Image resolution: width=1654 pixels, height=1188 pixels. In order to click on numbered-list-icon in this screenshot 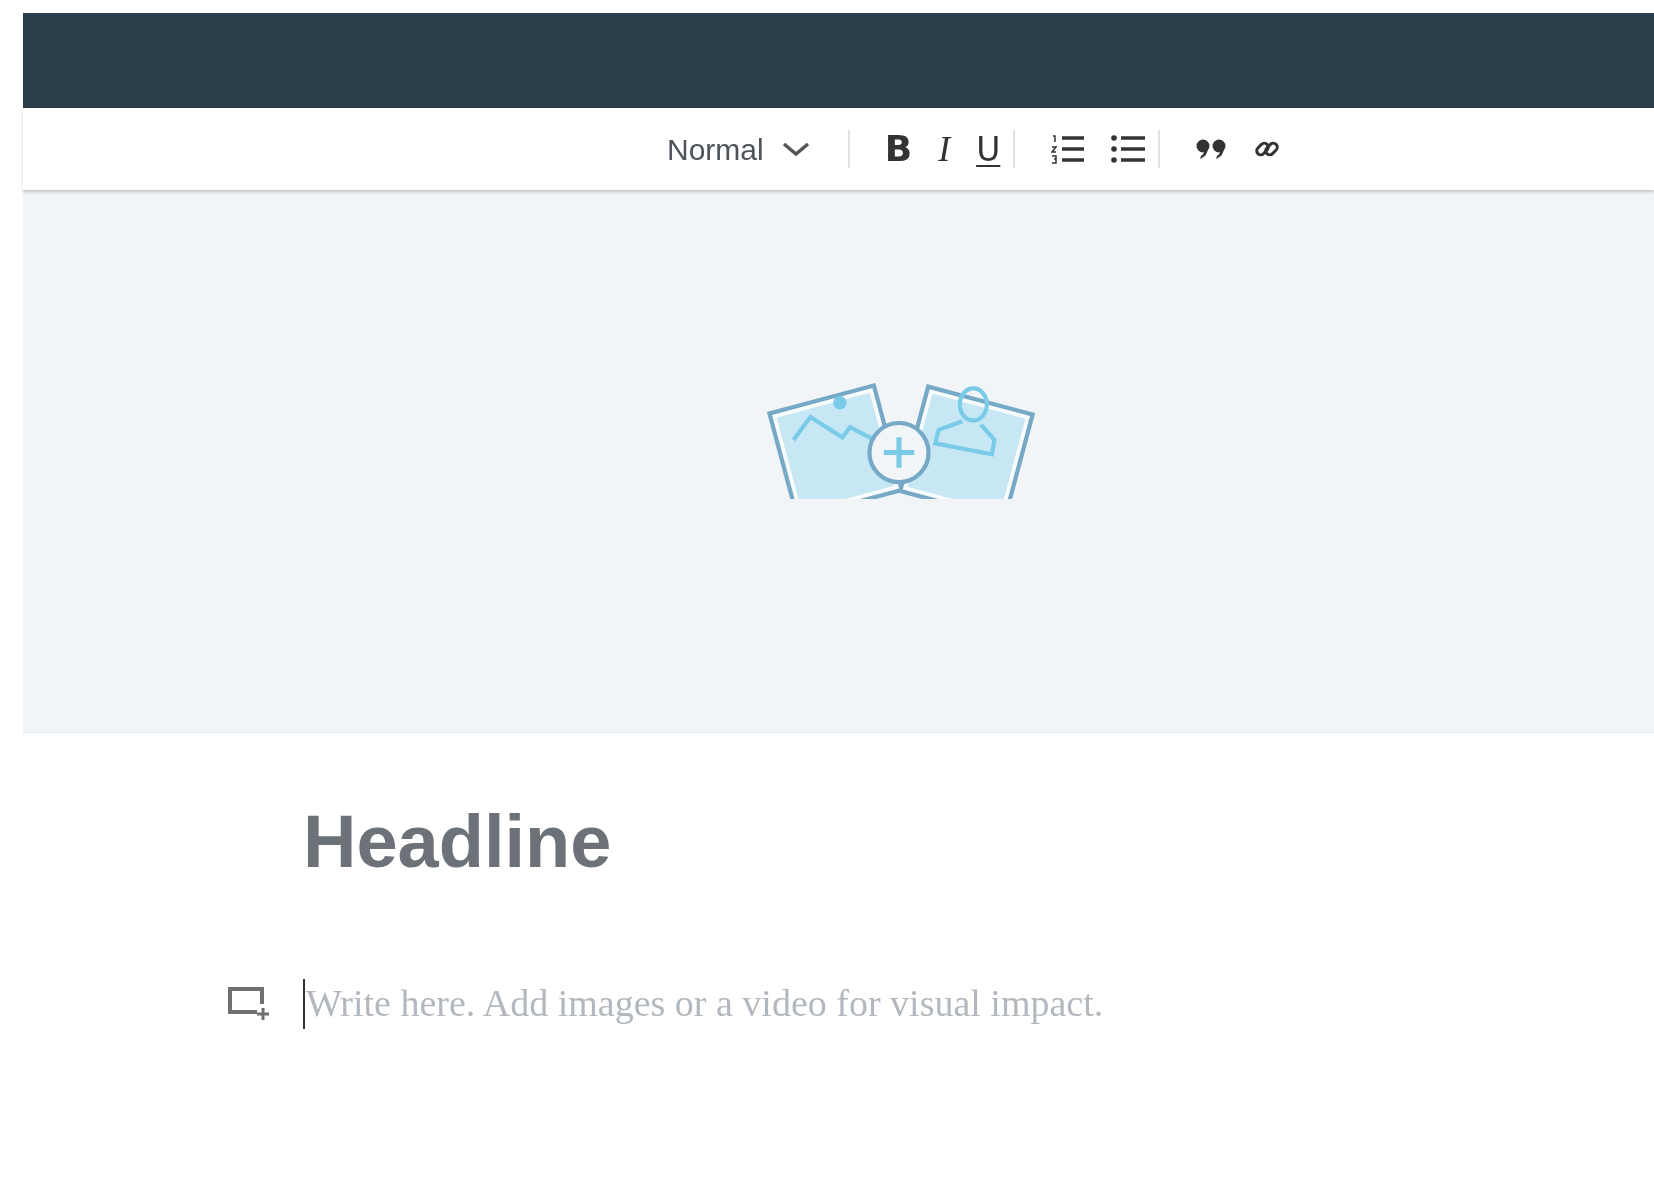, I will do `click(1068, 149)`.